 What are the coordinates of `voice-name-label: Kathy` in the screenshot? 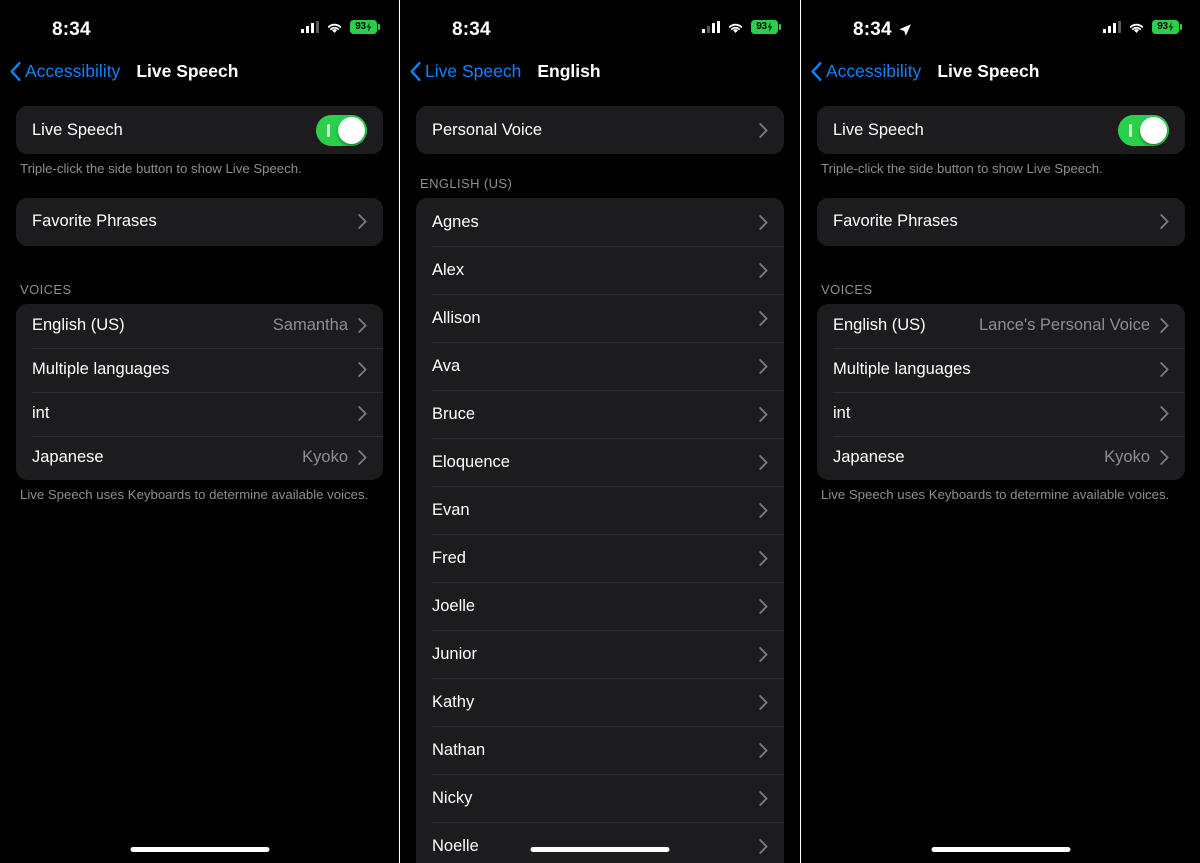 It's located at (453, 701).